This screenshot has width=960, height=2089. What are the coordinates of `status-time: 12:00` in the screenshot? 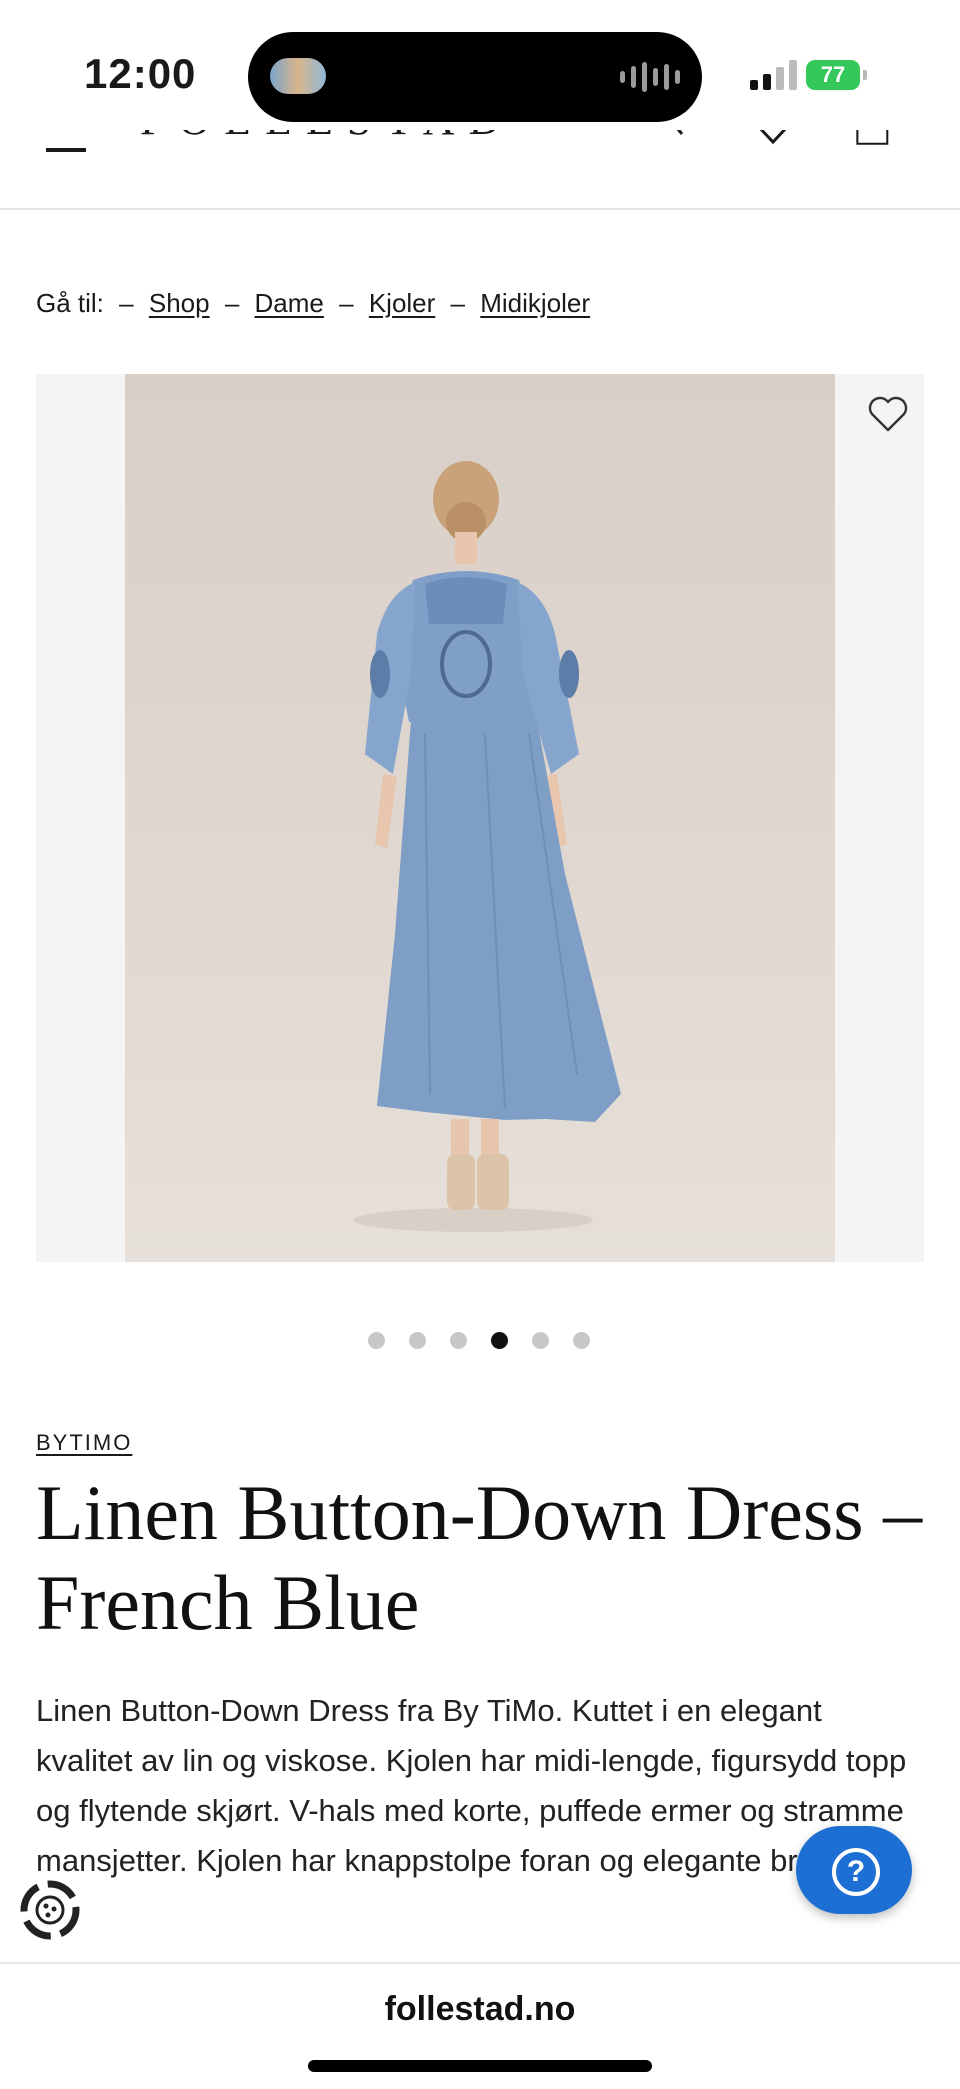 It's located at (140, 73).